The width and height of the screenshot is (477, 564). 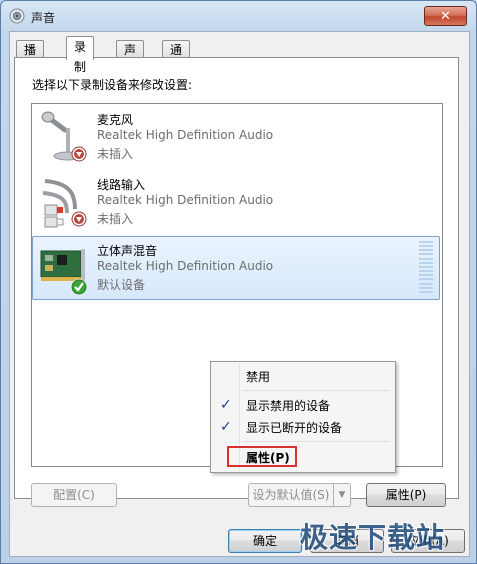 What do you see at coordinates (43, 18) in the screenshot?
I see `window-title: 声音` at bounding box center [43, 18].